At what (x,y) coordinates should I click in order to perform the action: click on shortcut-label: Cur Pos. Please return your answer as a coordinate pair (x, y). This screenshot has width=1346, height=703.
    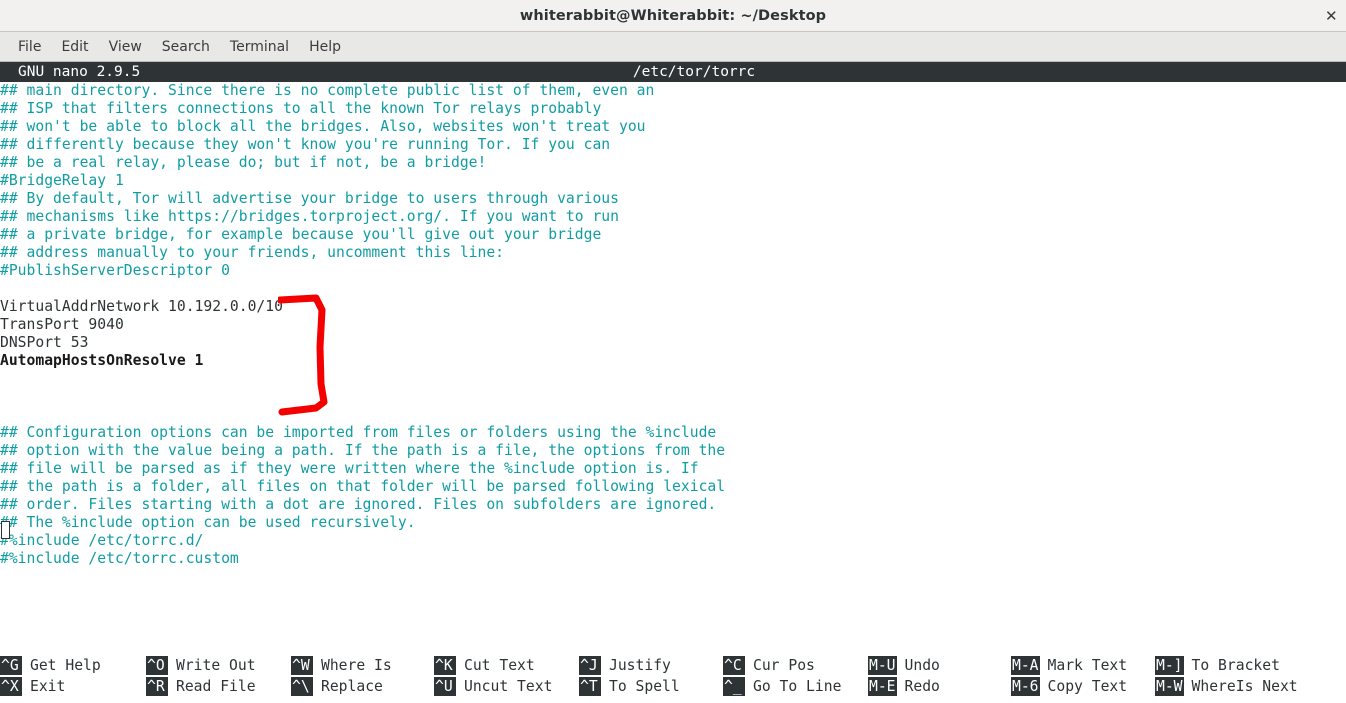
    Looking at the image, I should click on (784, 665).